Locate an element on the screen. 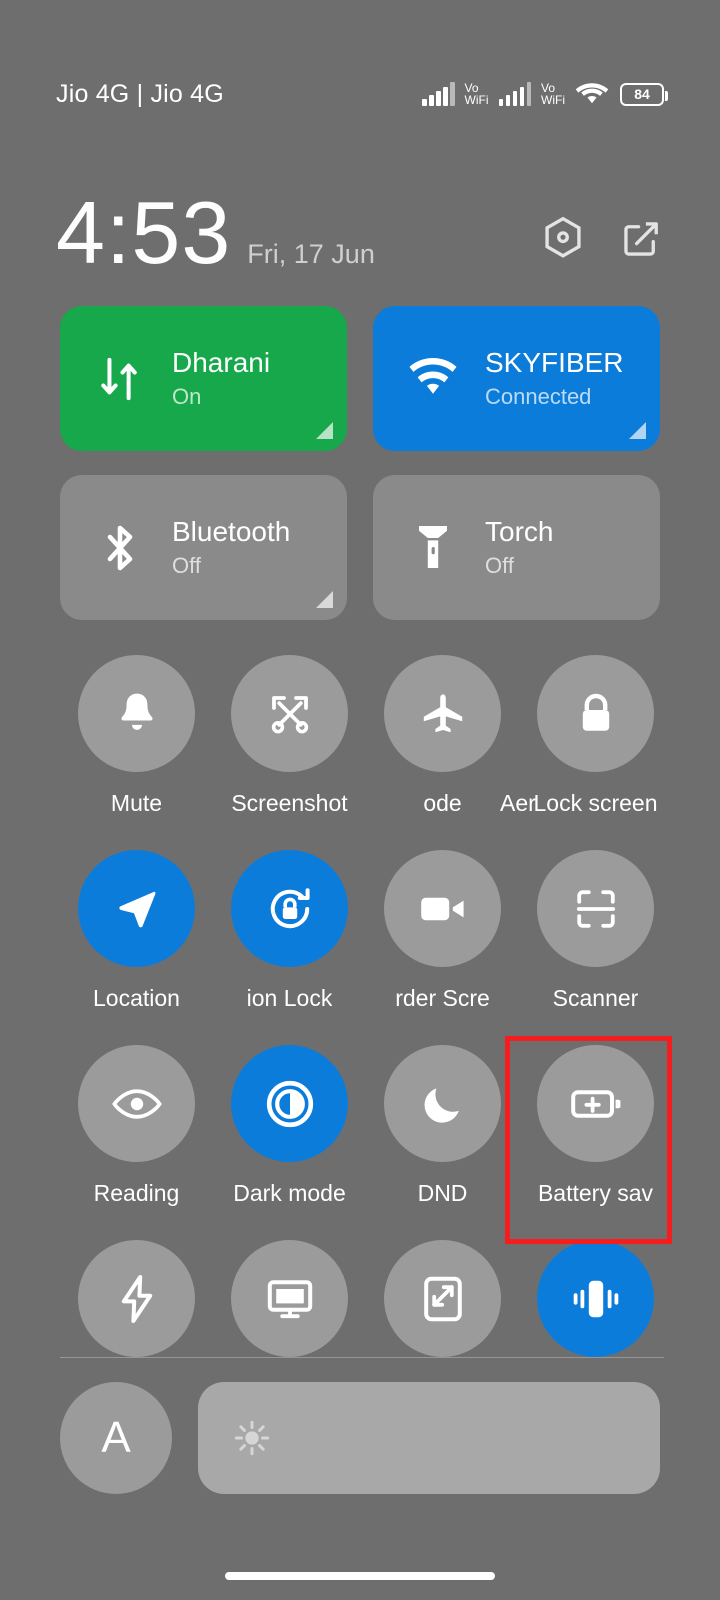 The width and height of the screenshot is (720, 1600). brightness-row: A is located at coordinates (360, 1438).